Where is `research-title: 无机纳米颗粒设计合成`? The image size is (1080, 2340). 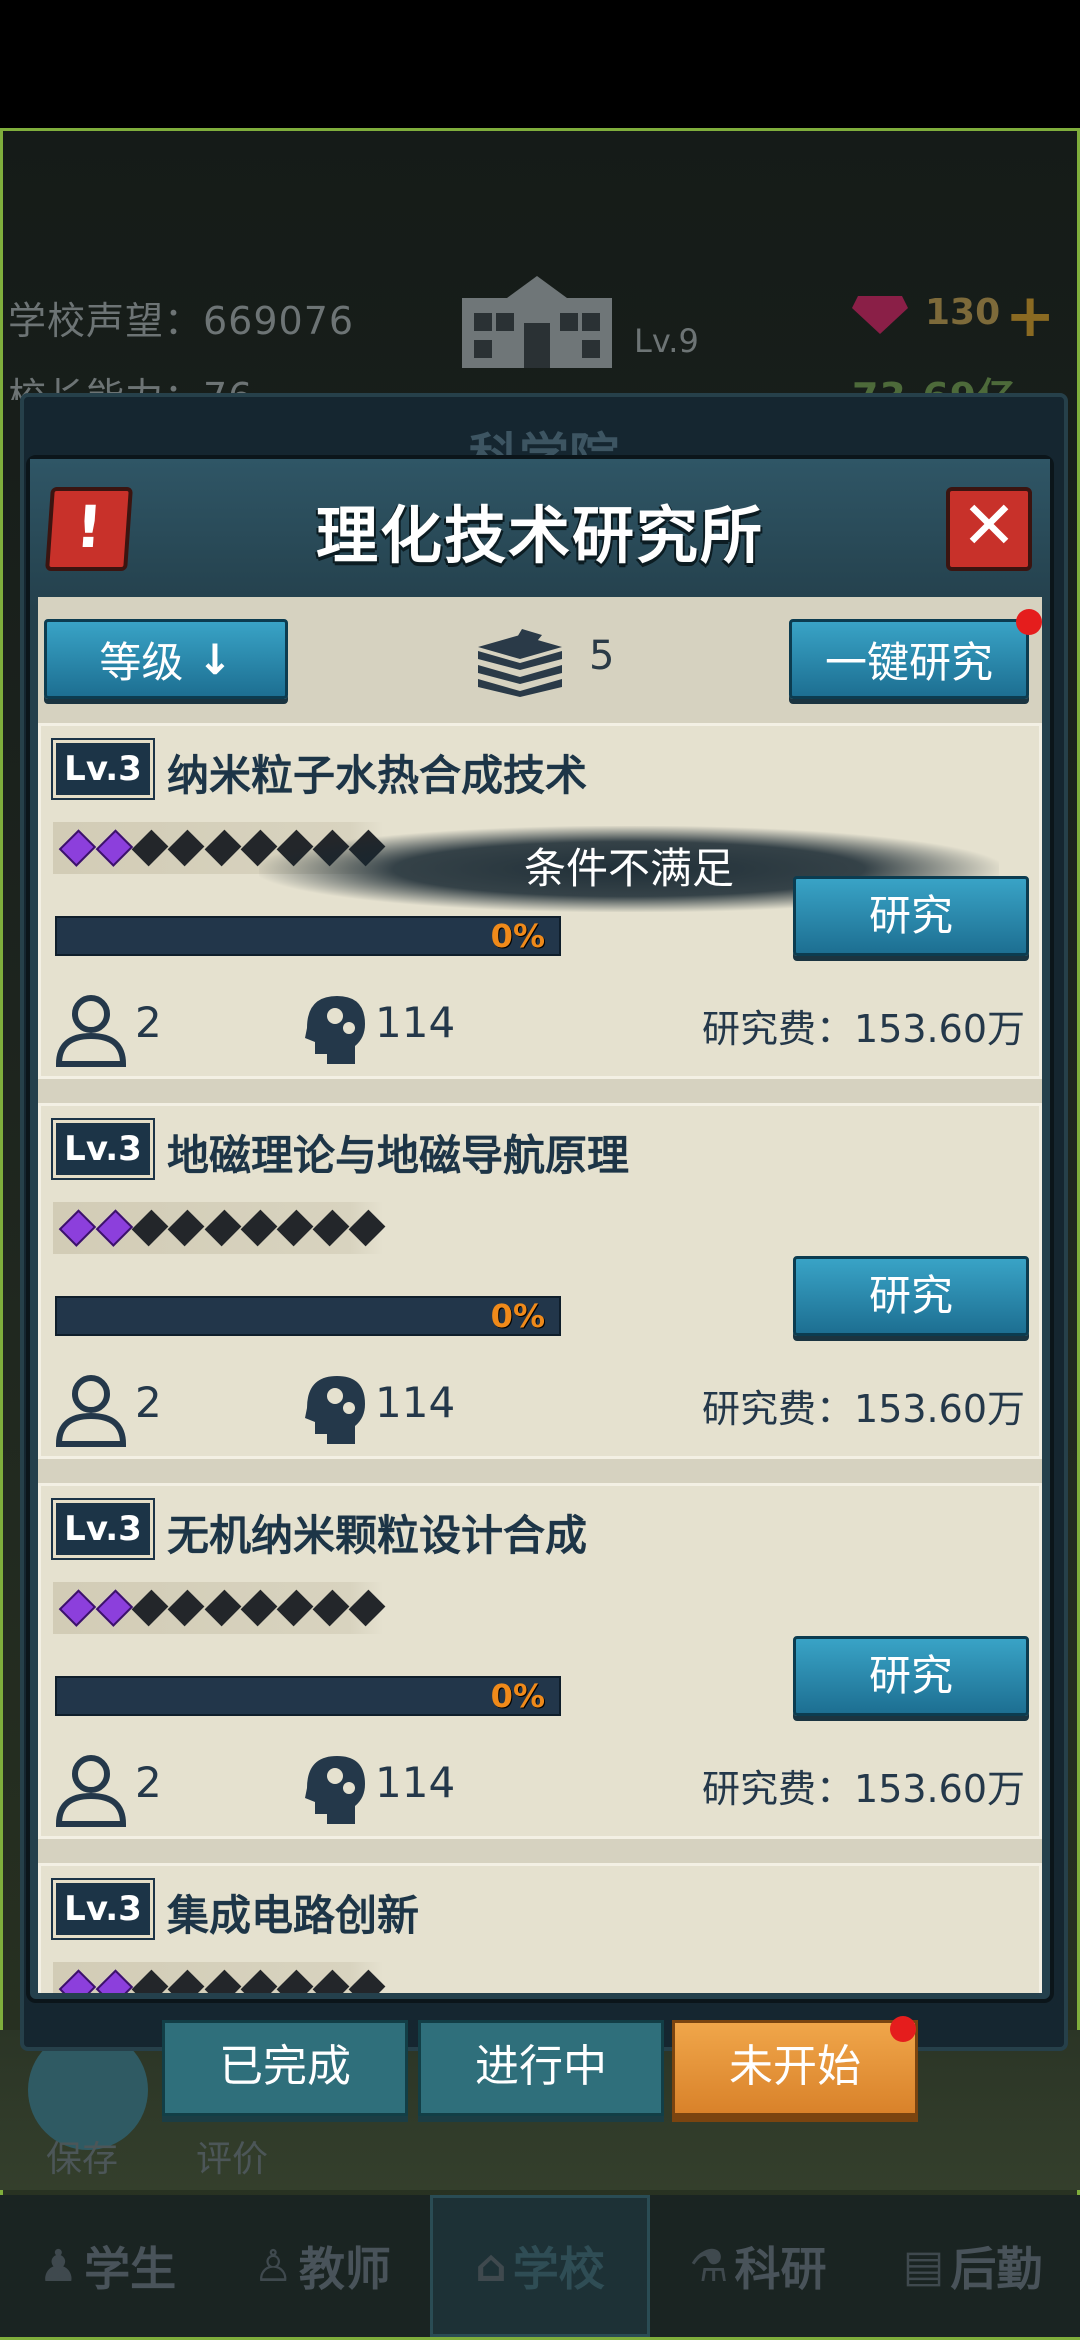 research-title: 无机纳米颗粒设计合成 is located at coordinates (377, 1535).